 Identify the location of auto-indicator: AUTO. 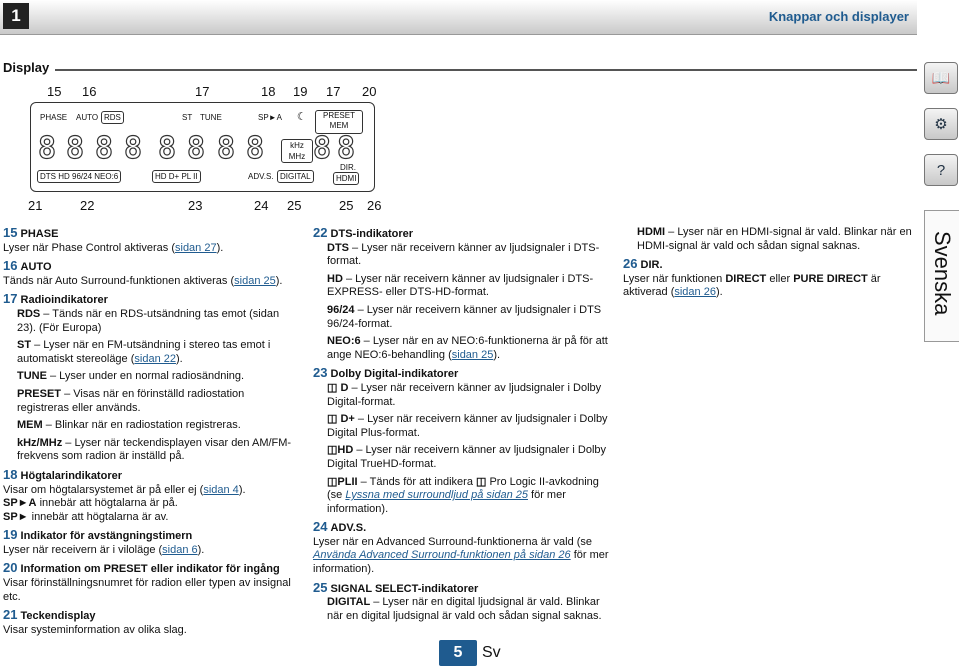
(87, 117).